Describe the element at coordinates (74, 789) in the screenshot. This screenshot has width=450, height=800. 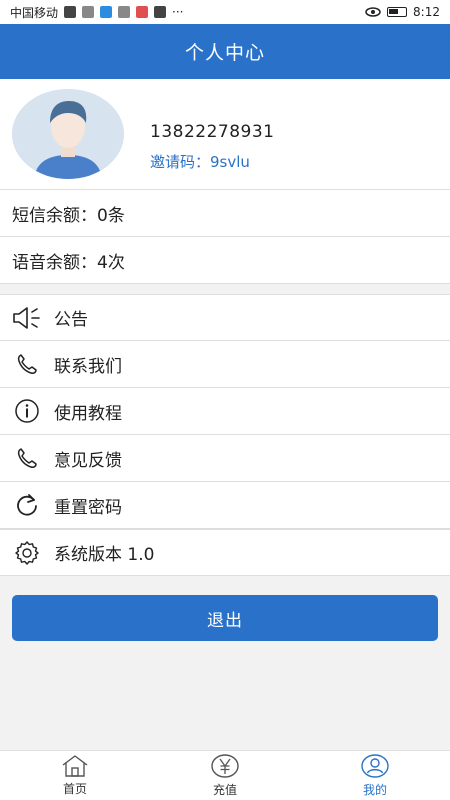
I see `tab-label-home: 首页` at that location.